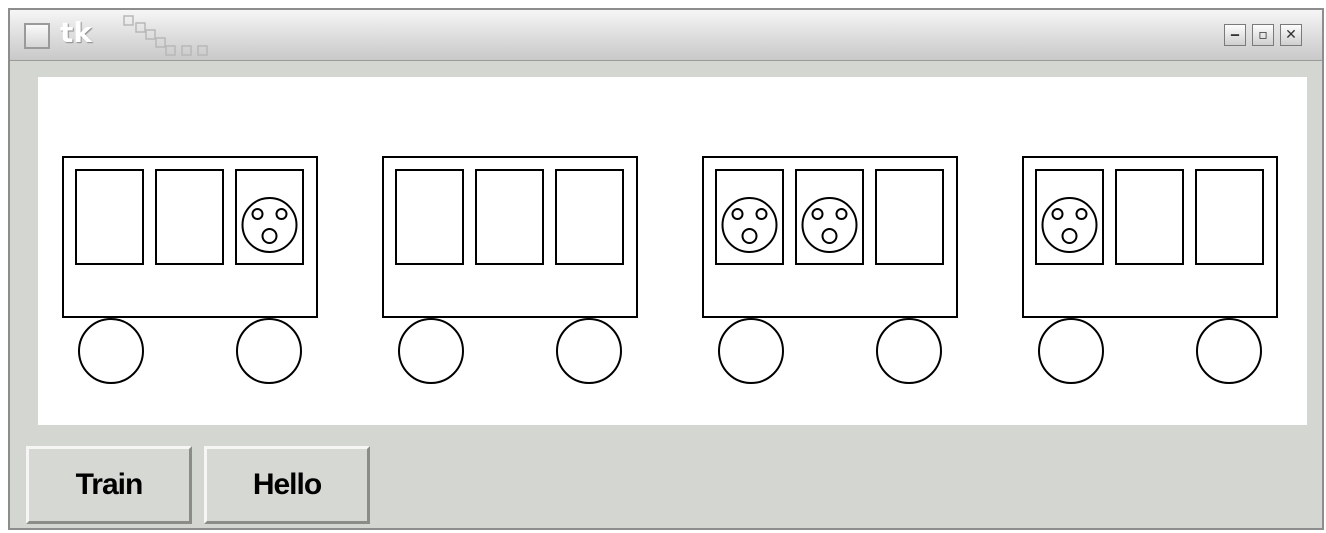 This screenshot has height=533, width=1326. What do you see at coordinates (1235, 35) in the screenshot?
I see `minimize-button: ‒` at bounding box center [1235, 35].